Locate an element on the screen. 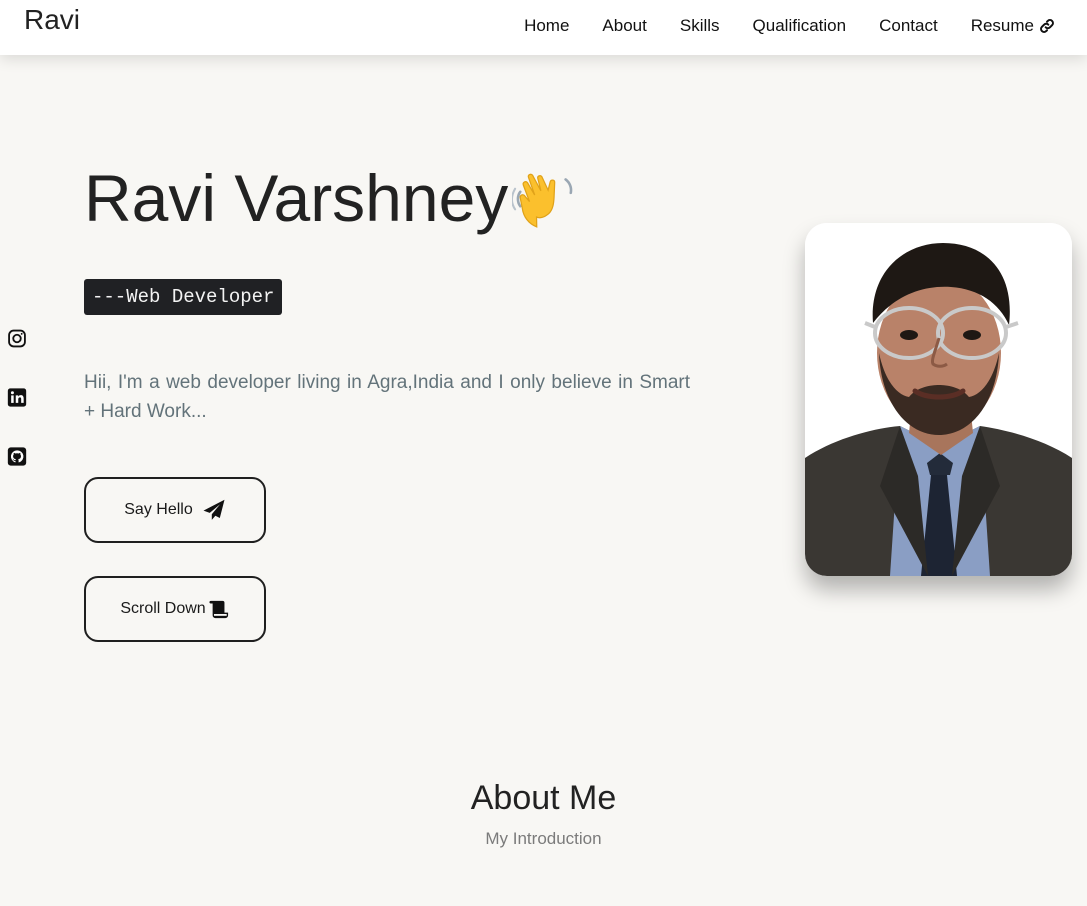 The image size is (1087, 906). about-subtitle: My Introduction is located at coordinates (543, 838).